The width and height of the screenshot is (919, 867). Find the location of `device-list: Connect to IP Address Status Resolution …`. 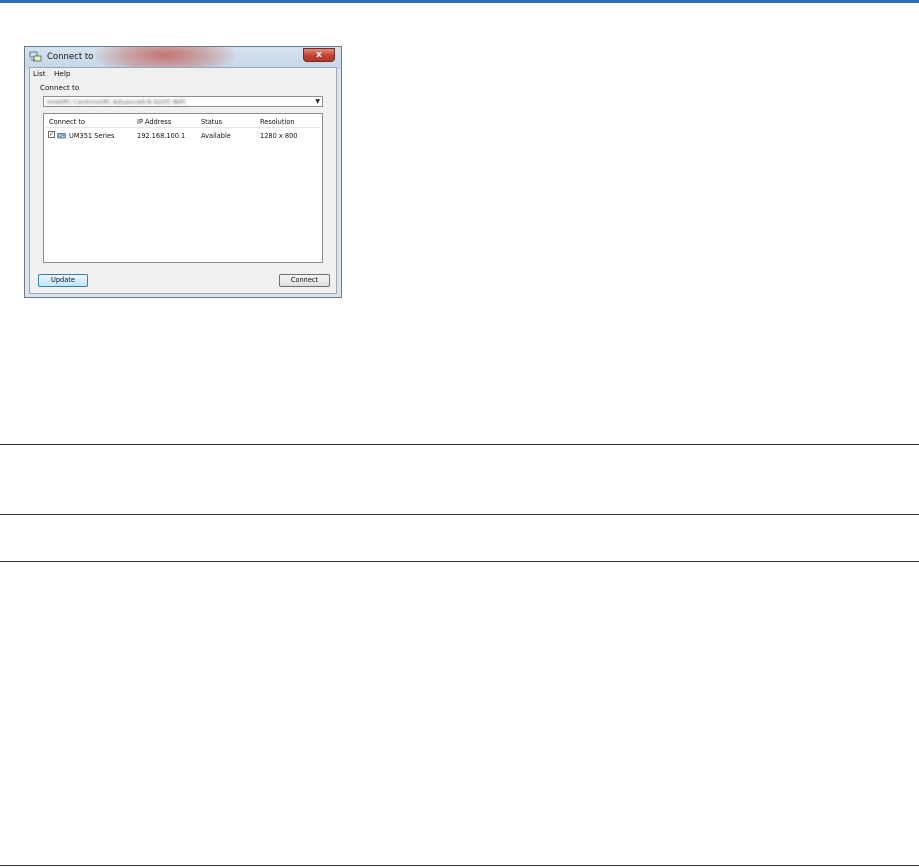

device-list: Connect to IP Address Status Resolution … is located at coordinates (183, 188).